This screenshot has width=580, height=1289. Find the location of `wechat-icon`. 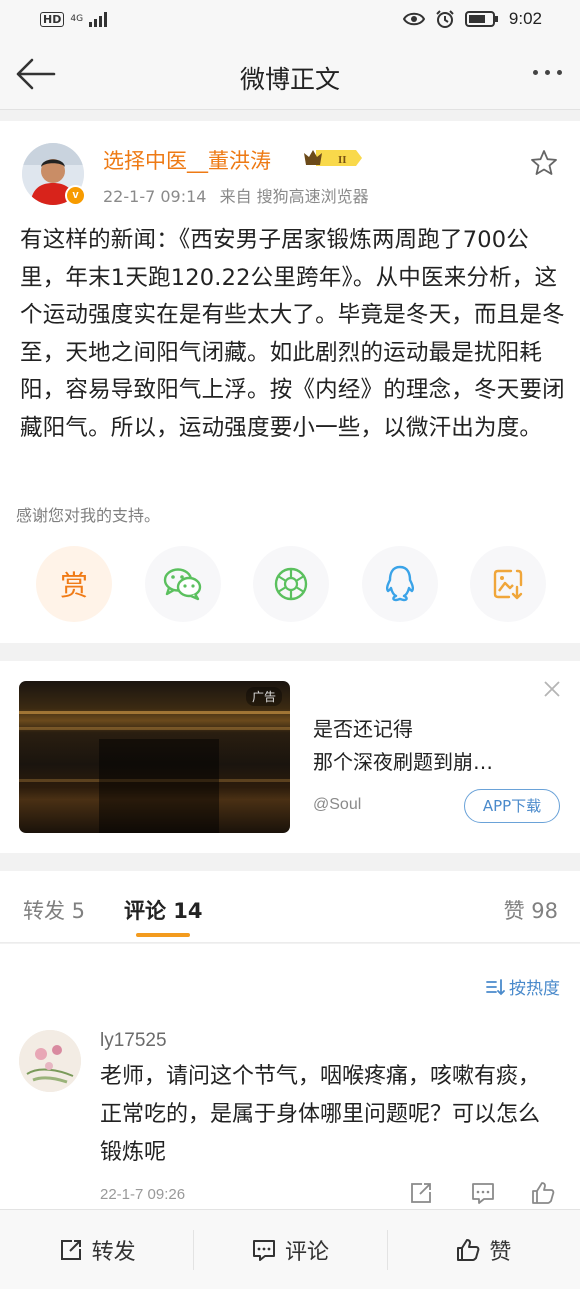

wechat-icon is located at coordinates (182, 584).